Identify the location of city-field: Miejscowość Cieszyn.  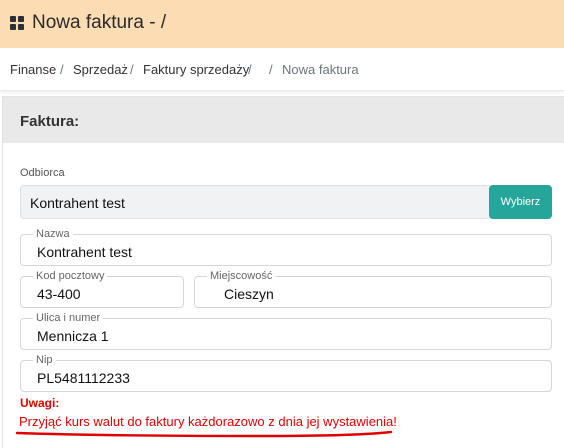
(373, 288).